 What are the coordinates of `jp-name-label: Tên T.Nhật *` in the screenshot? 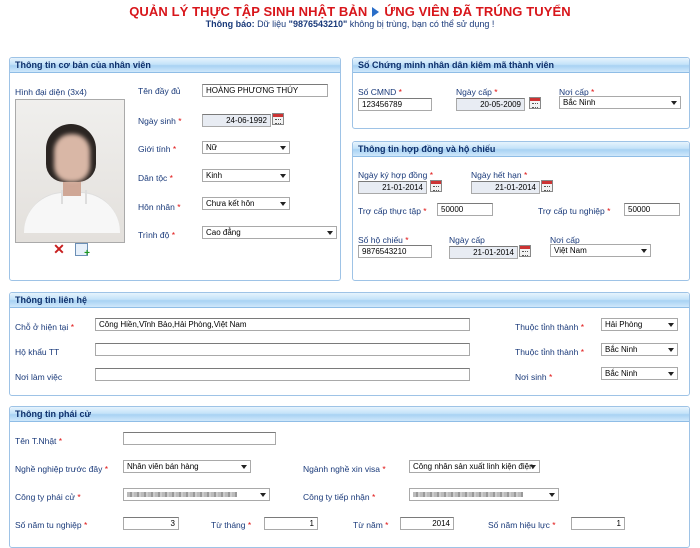 It's located at (39, 441).